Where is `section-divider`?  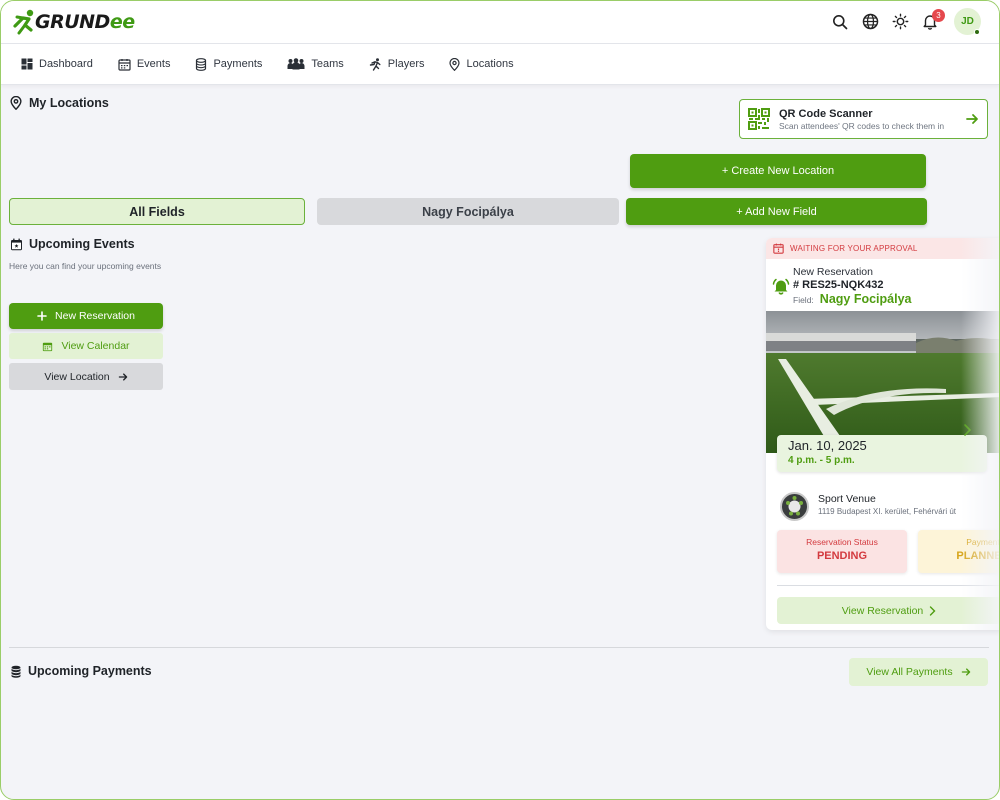
section-divider is located at coordinates (499, 647).